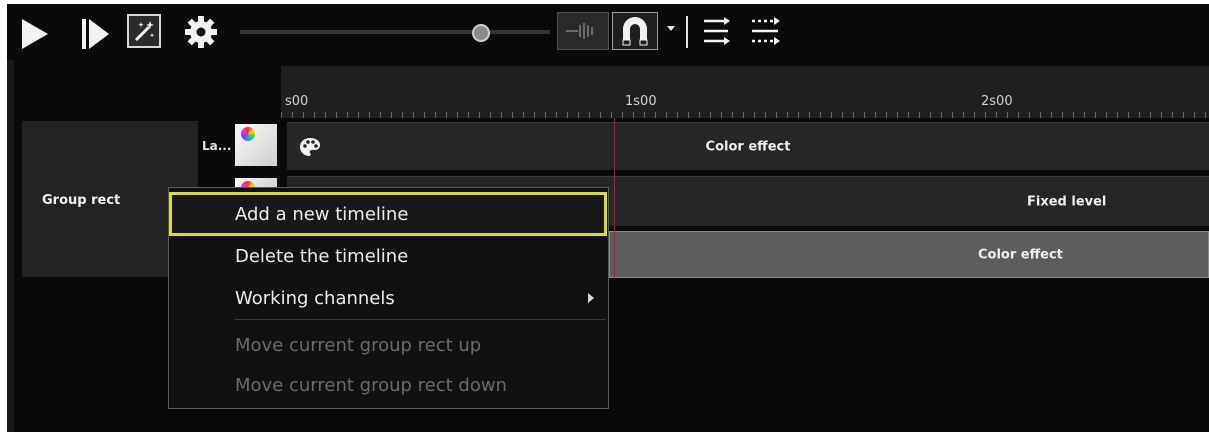  Describe the element at coordinates (371, 385) in the screenshot. I see `menu-item-move-down: Move current group rect down` at that location.